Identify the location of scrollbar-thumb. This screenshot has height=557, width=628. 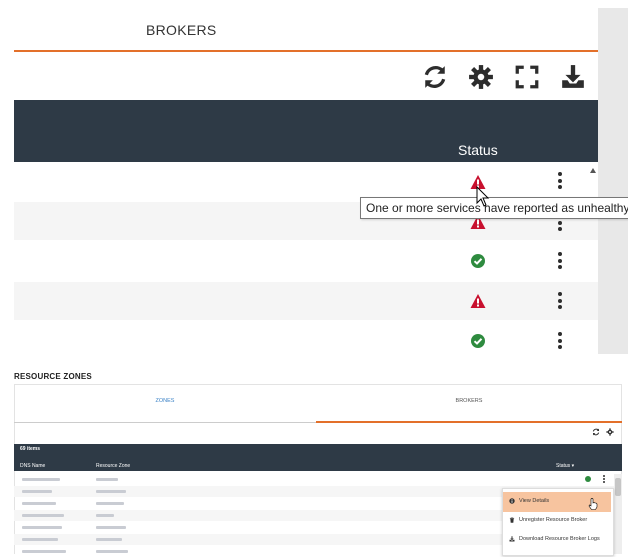
(618, 487).